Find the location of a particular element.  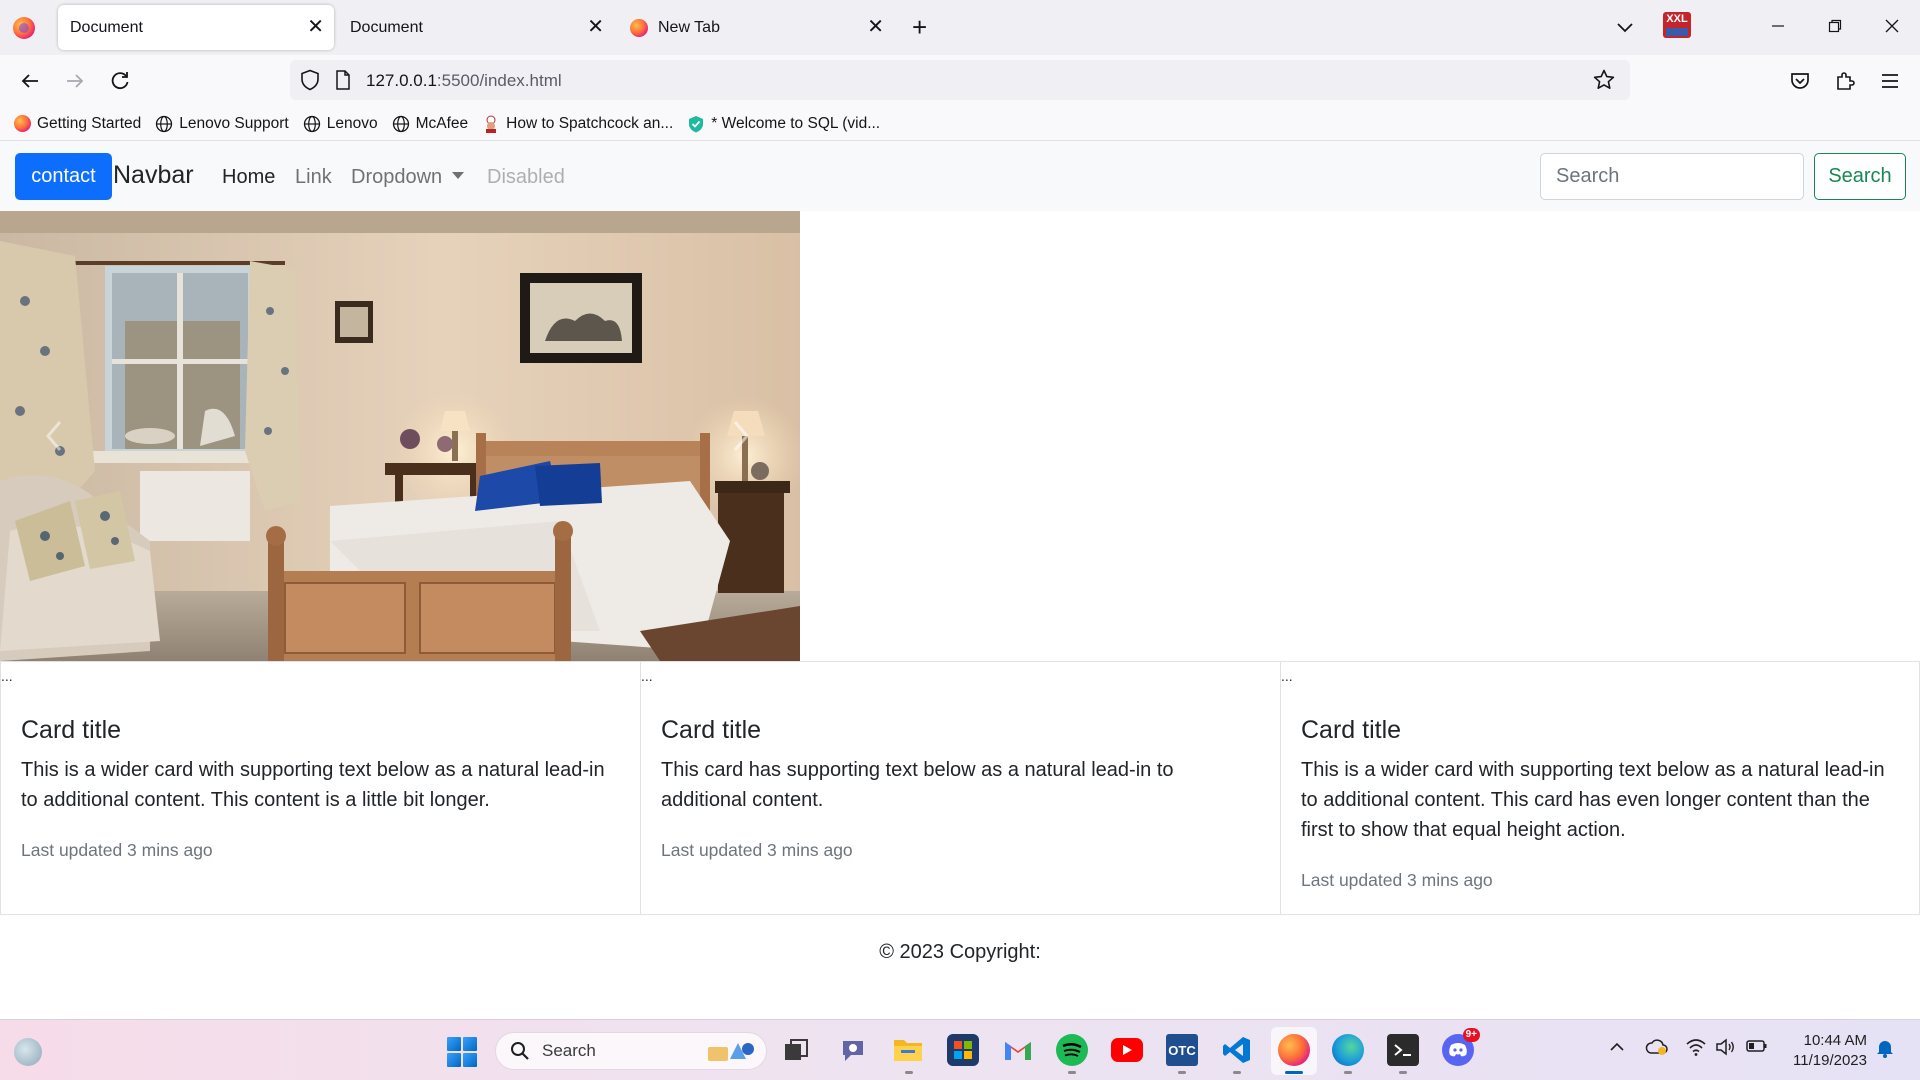

folder-icon is located at coordinates (908, 1050).